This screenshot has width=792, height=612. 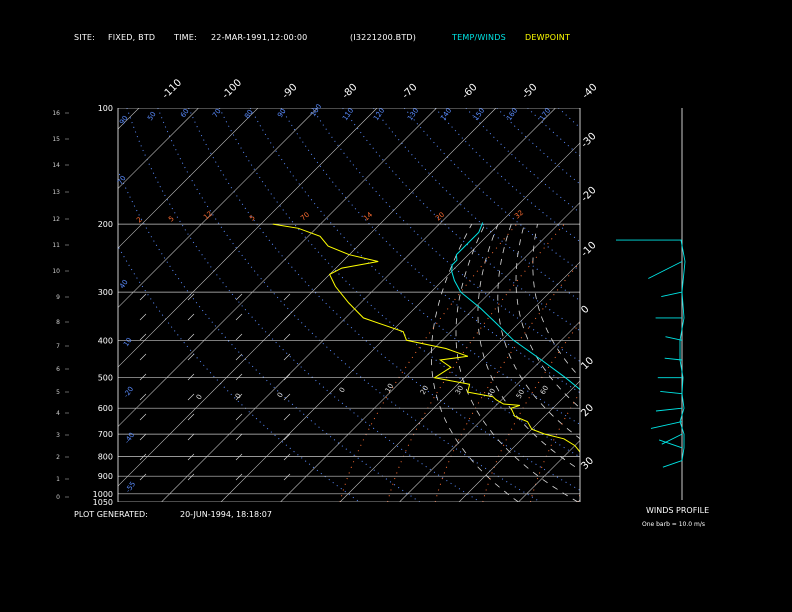 I want to click on isotherm-top-label: -40, so click(x=589, y=91).